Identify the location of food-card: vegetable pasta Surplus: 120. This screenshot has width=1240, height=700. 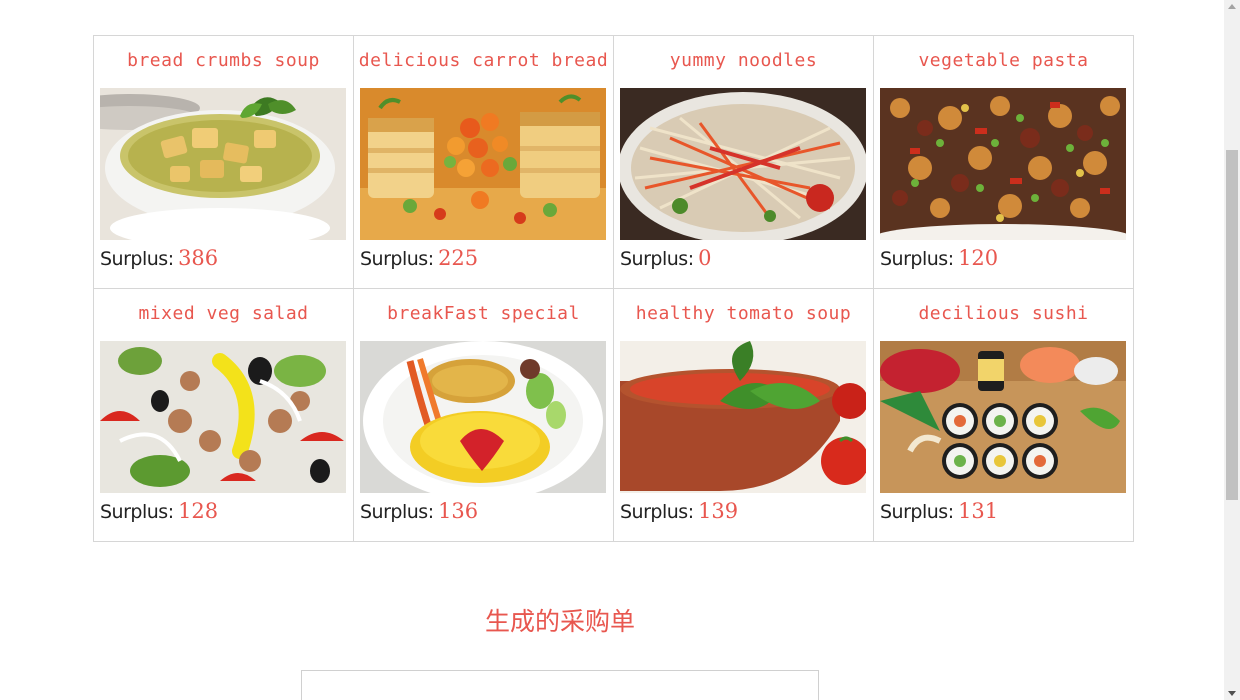
(1003, 162).